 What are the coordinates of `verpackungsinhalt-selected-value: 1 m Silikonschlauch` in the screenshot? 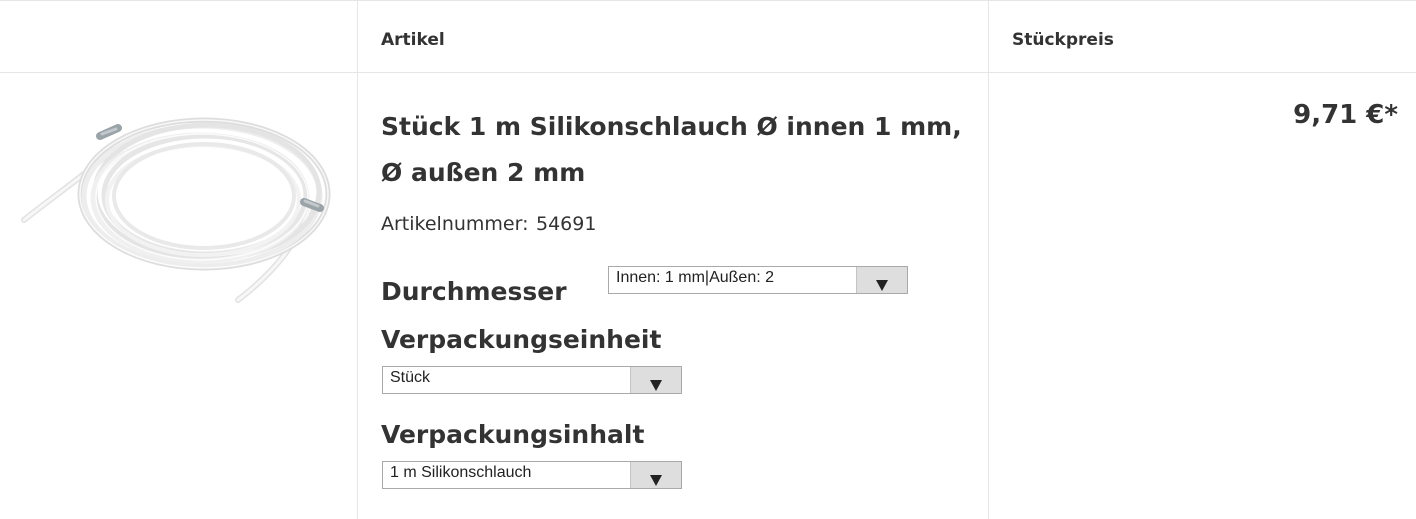 It's located at (461, 472).